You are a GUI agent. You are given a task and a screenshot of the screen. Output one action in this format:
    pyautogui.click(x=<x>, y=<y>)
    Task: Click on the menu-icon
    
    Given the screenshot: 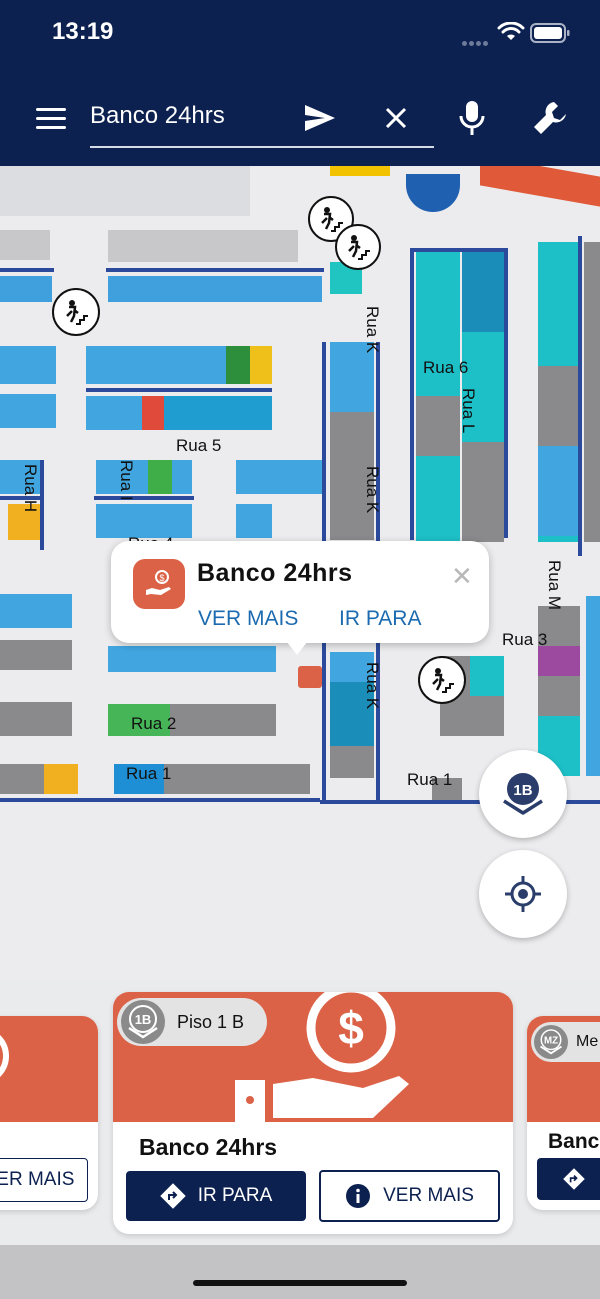 What is the action you would take?
    pyautogui.click(x=51, y=119)
    